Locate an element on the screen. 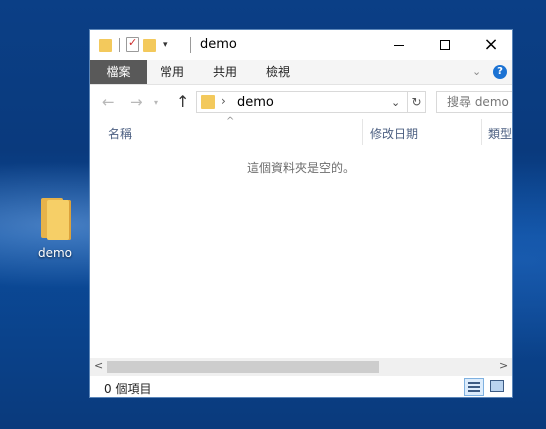 The width and height of the screenshot is (546, 429). breadcrumb-demo: demo is located at coordinates (255, 102).